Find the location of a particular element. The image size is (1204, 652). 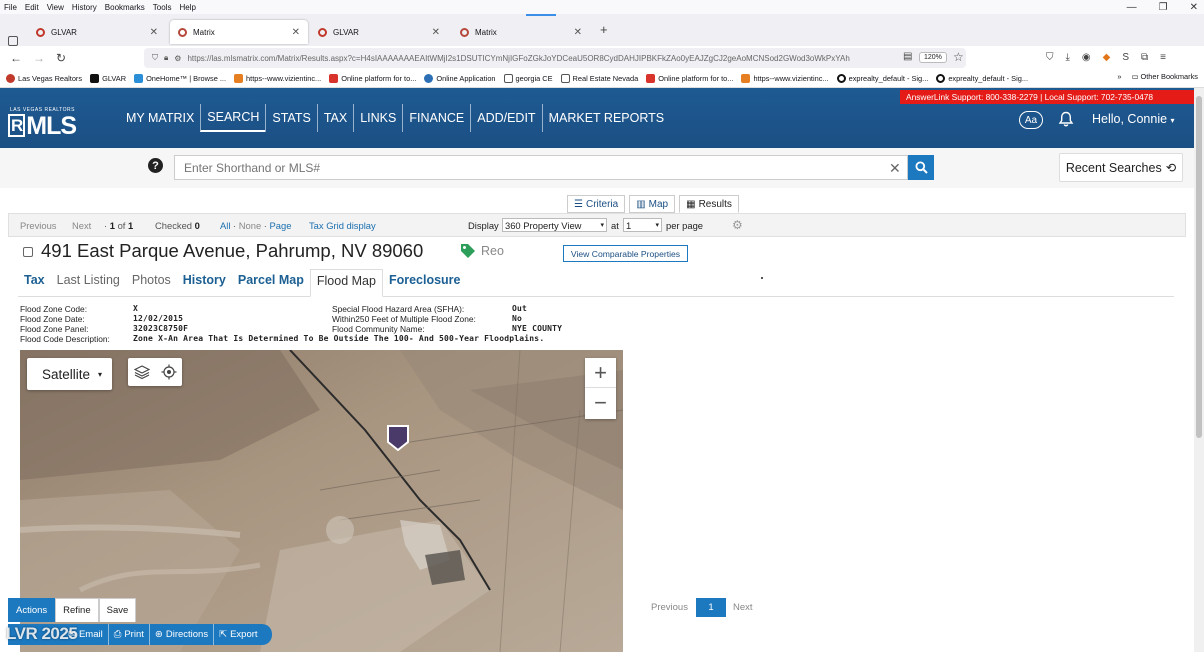

search-button is located at coordinates (921, 167).